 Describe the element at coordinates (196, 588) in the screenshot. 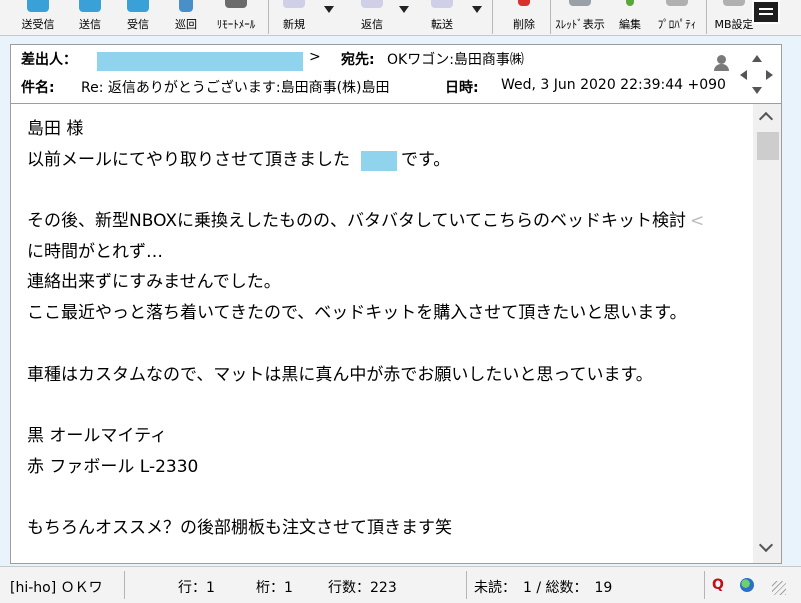

I see `status-row: 行：1` at that location.